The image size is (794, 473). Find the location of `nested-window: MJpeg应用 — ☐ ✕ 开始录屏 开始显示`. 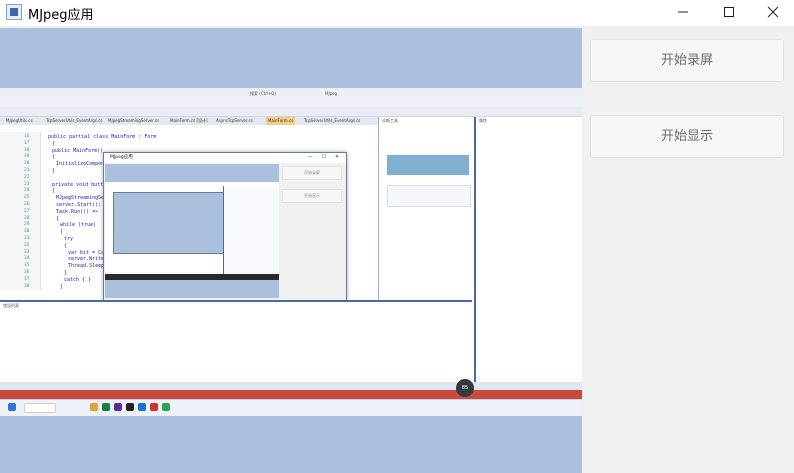

nested-window: MJpeg应用 — ☐ ✕ 开始录屏 开始显示 is located at coordinates (225, 226).